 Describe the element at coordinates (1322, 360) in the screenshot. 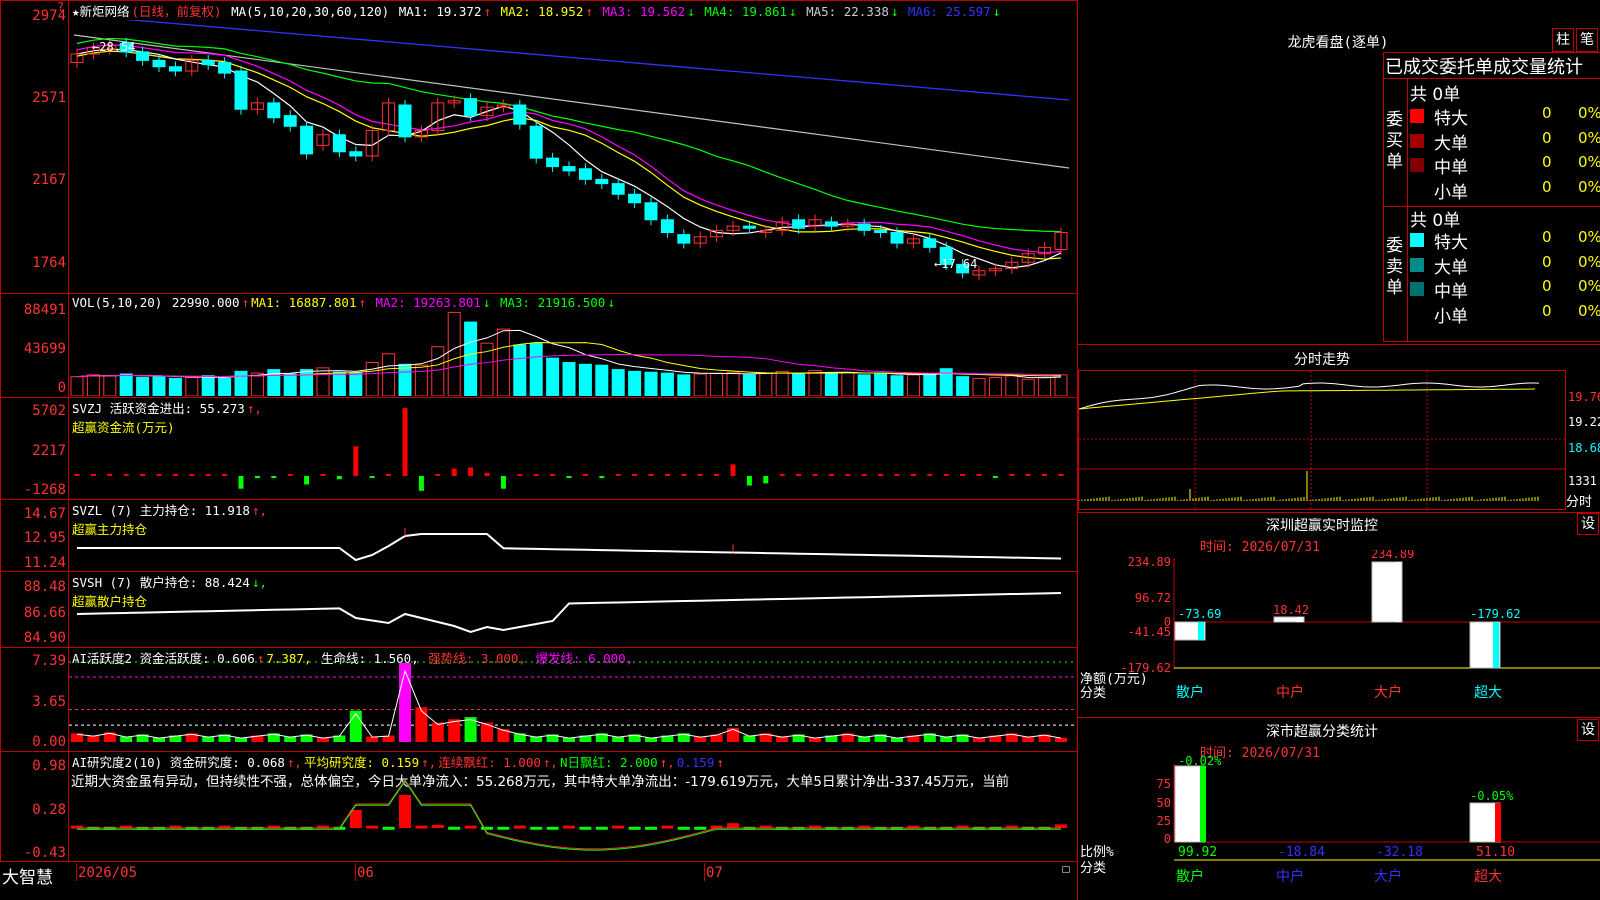

I see `intraday-title: 分时走势` at that location.